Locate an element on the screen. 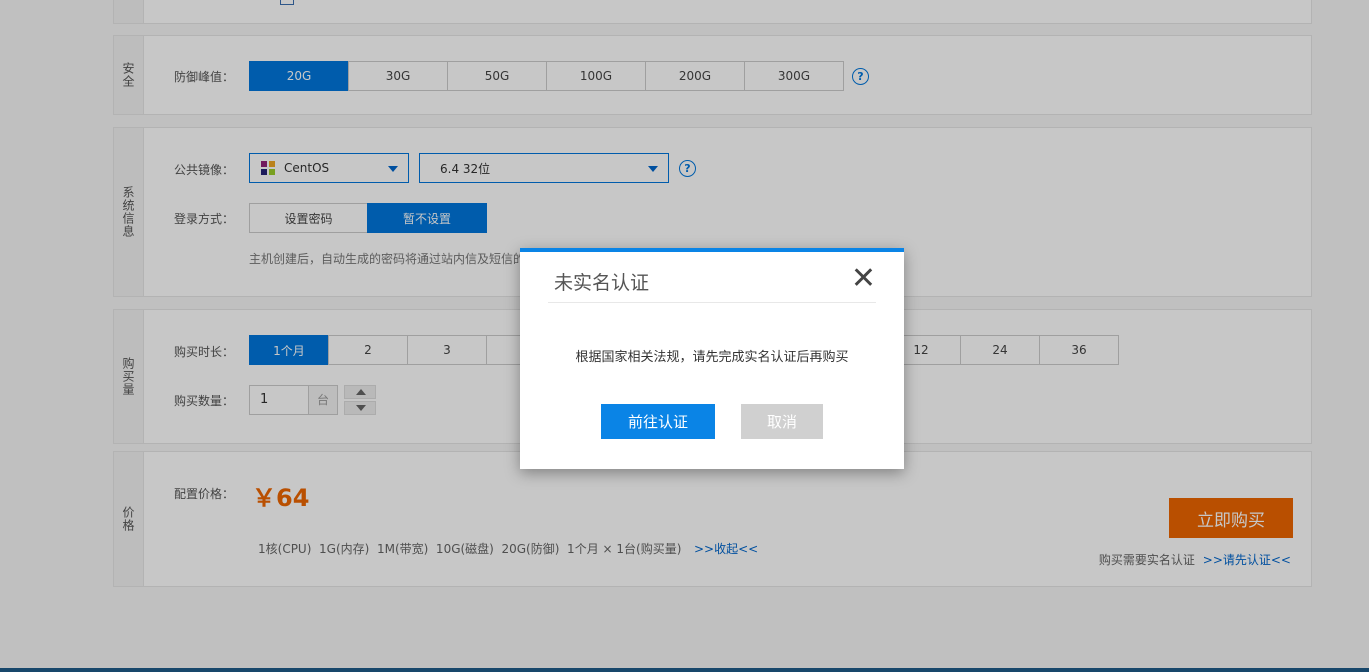  go-verify-button: 前往认证 is located at coordinates (658, 421).